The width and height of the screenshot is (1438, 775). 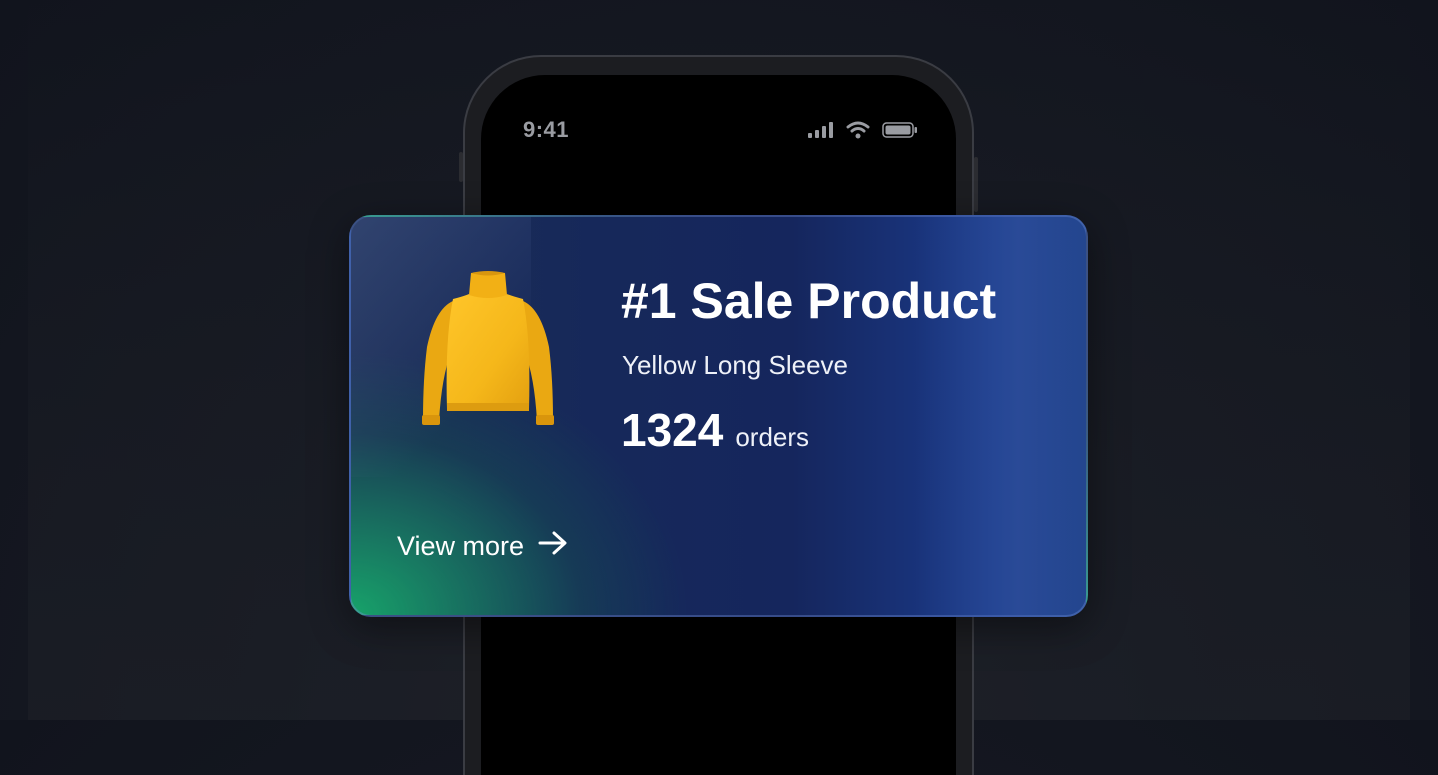 I want to click on product-name: Yellow Long Sleeve, so click(x=735, y=365).